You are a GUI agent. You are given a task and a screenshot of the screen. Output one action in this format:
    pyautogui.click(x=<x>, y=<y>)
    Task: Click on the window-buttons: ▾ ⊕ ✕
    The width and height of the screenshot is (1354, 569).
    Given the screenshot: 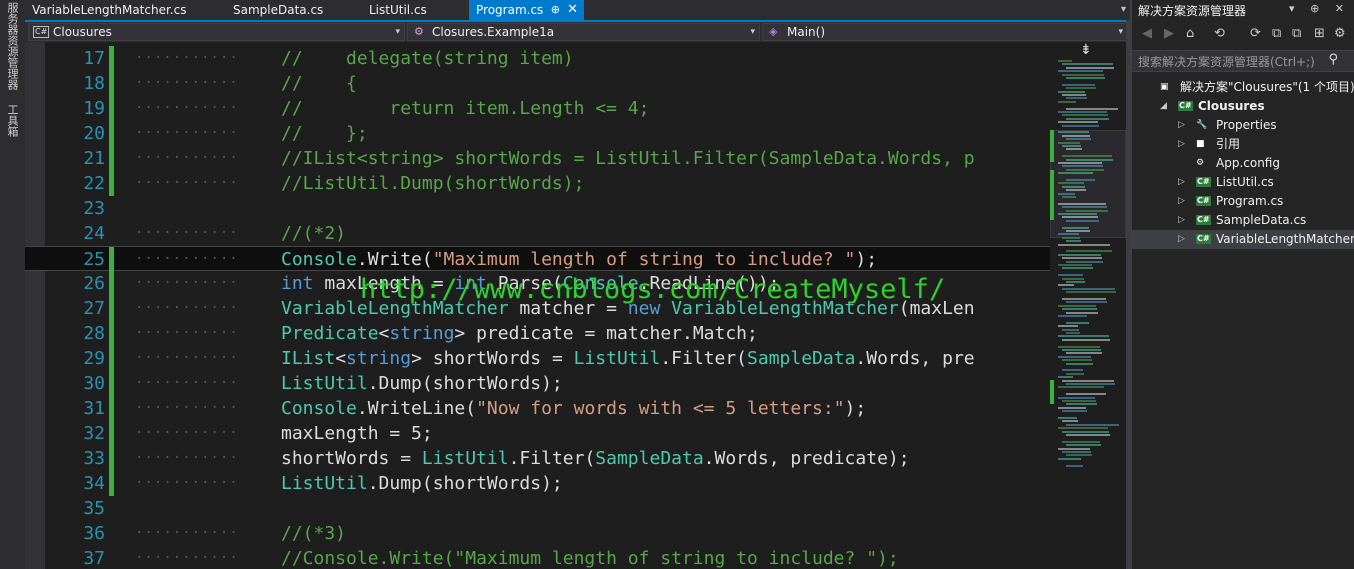 What is the action you would take?
    pyautogui.click(x=1319, y=8)
    